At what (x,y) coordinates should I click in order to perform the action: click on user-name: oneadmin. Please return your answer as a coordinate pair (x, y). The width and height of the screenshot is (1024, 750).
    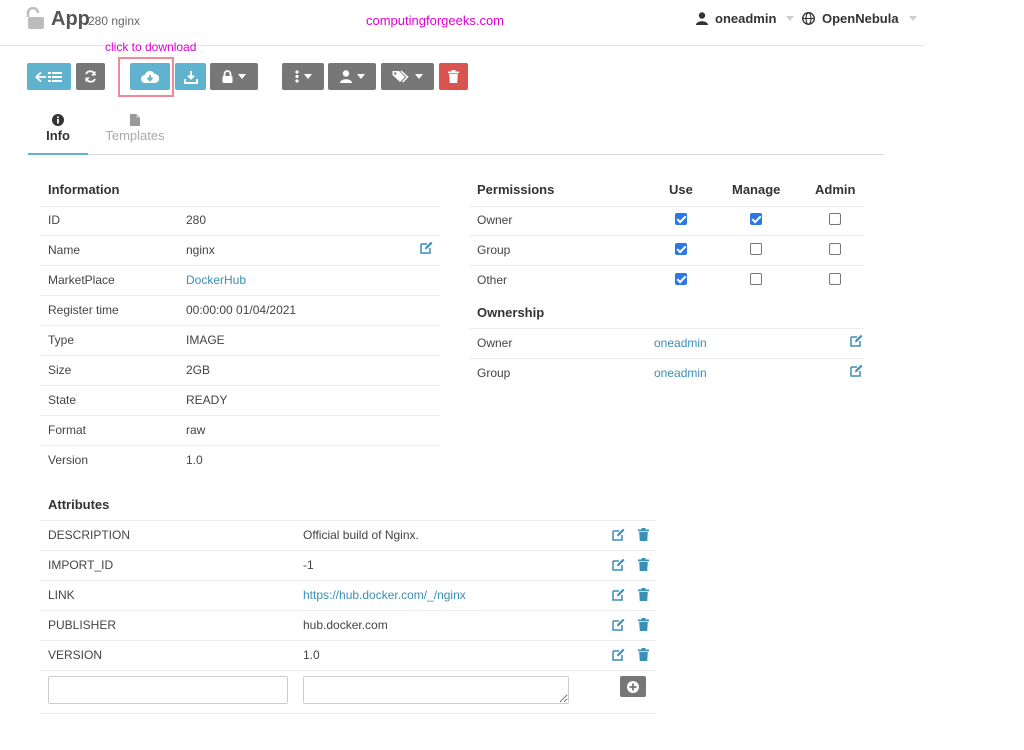
    Looking at the image, I should click on (746, 18).